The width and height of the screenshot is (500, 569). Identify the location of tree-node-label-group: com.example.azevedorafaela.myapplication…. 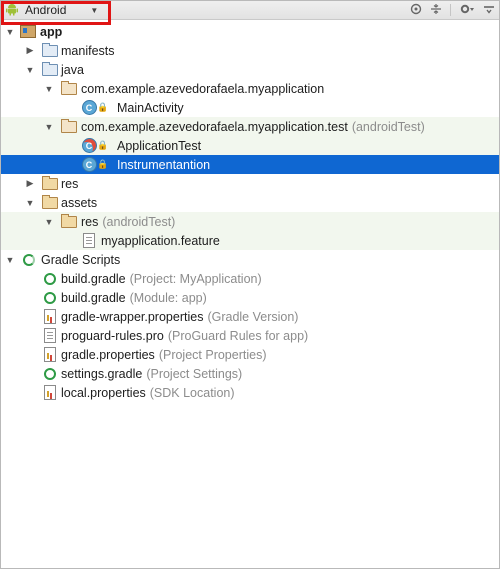
(253, 127).